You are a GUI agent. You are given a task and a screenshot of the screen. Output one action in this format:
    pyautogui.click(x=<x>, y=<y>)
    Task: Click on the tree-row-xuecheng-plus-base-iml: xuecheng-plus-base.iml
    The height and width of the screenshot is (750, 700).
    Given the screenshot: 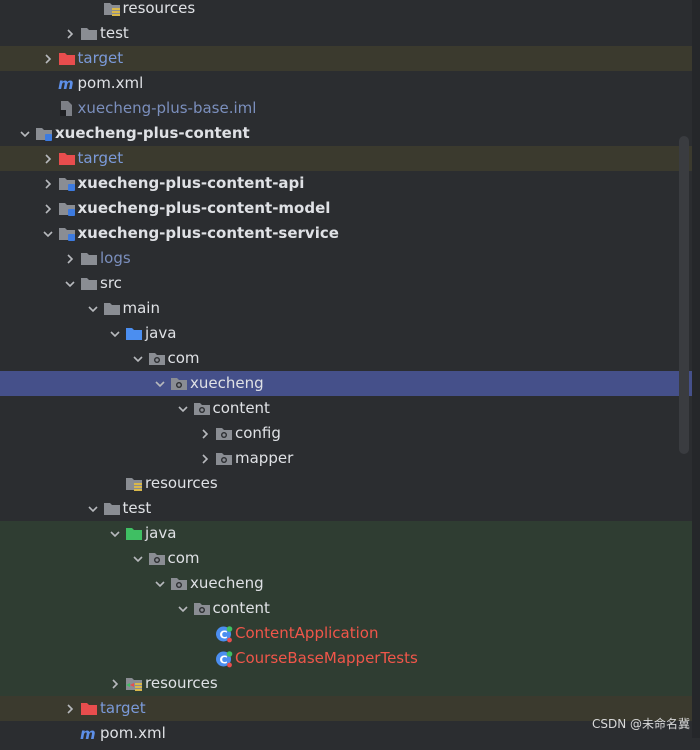 What is the action you would take?
    pyautogui.click(x=346, y=108)
    